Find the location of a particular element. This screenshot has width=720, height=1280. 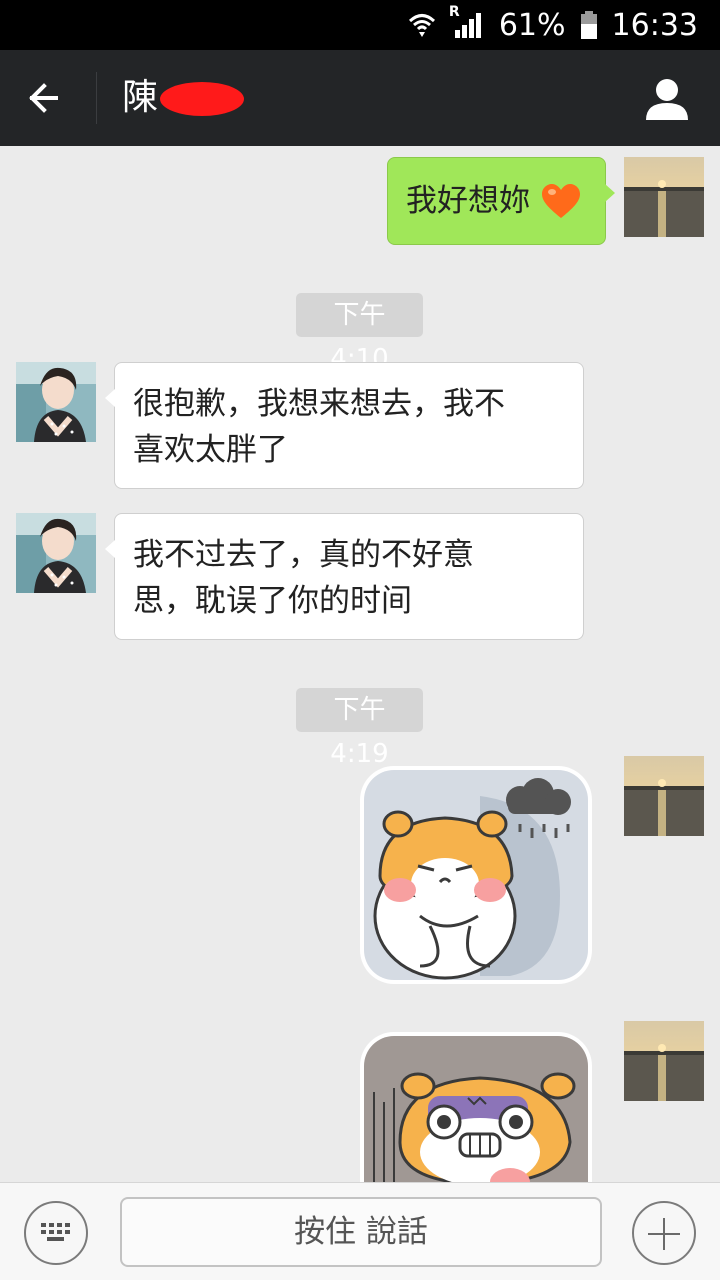

person-icon is located at coordinates (667, 99).